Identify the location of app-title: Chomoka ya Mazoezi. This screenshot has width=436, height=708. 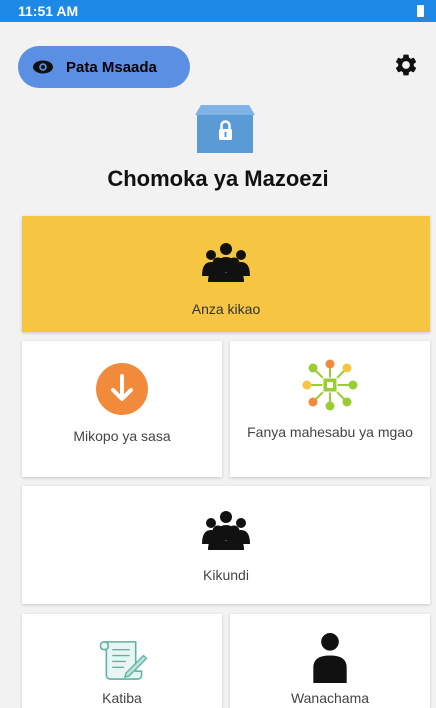
(218, 178).